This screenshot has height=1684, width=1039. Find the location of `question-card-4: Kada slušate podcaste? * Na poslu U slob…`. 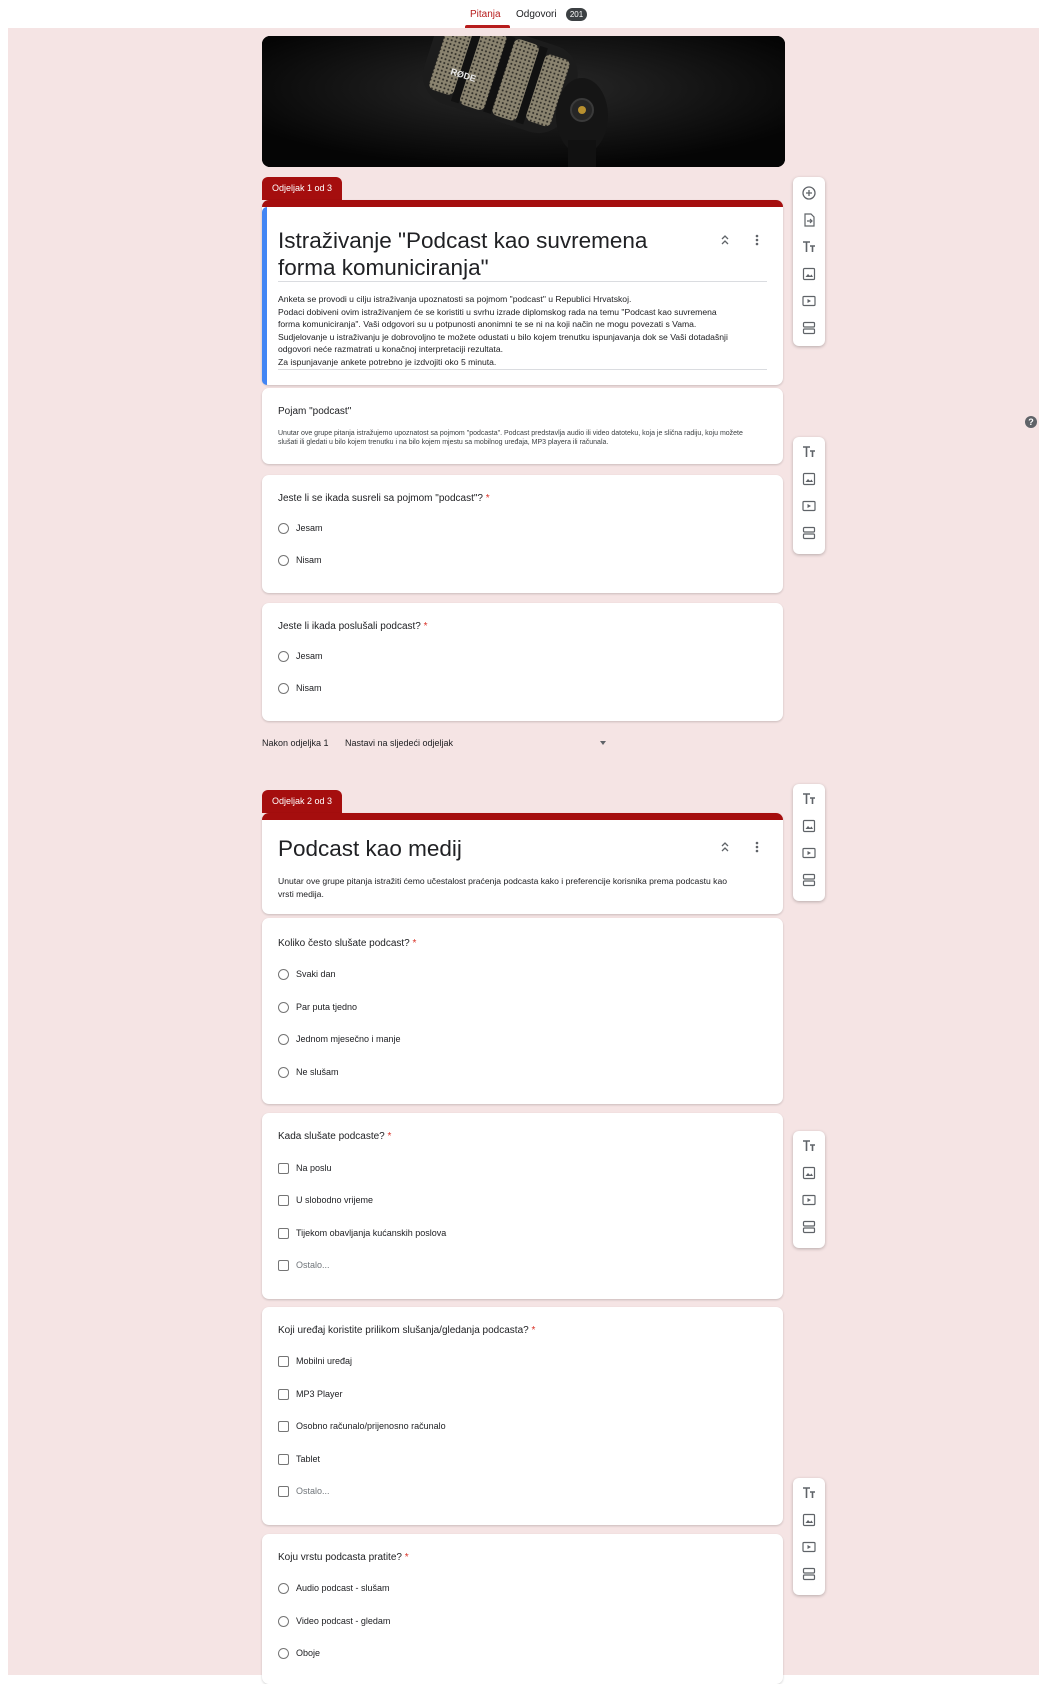

question-card-4: Kada slušate podcaste? * Na poslu U slob… is located at coordinates (522, 1206).